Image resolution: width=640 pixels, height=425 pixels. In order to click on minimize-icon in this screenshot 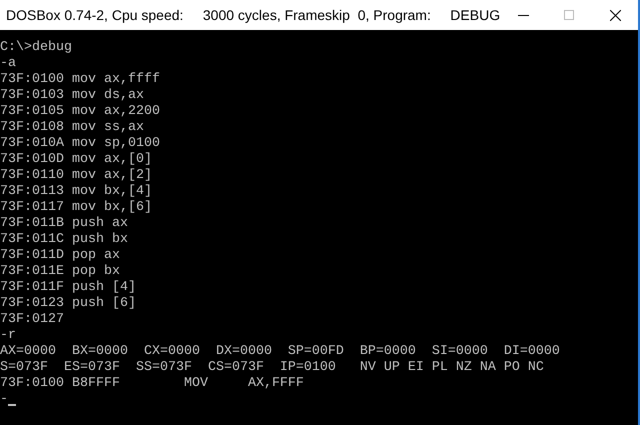, I will do `click(523, 15)`.